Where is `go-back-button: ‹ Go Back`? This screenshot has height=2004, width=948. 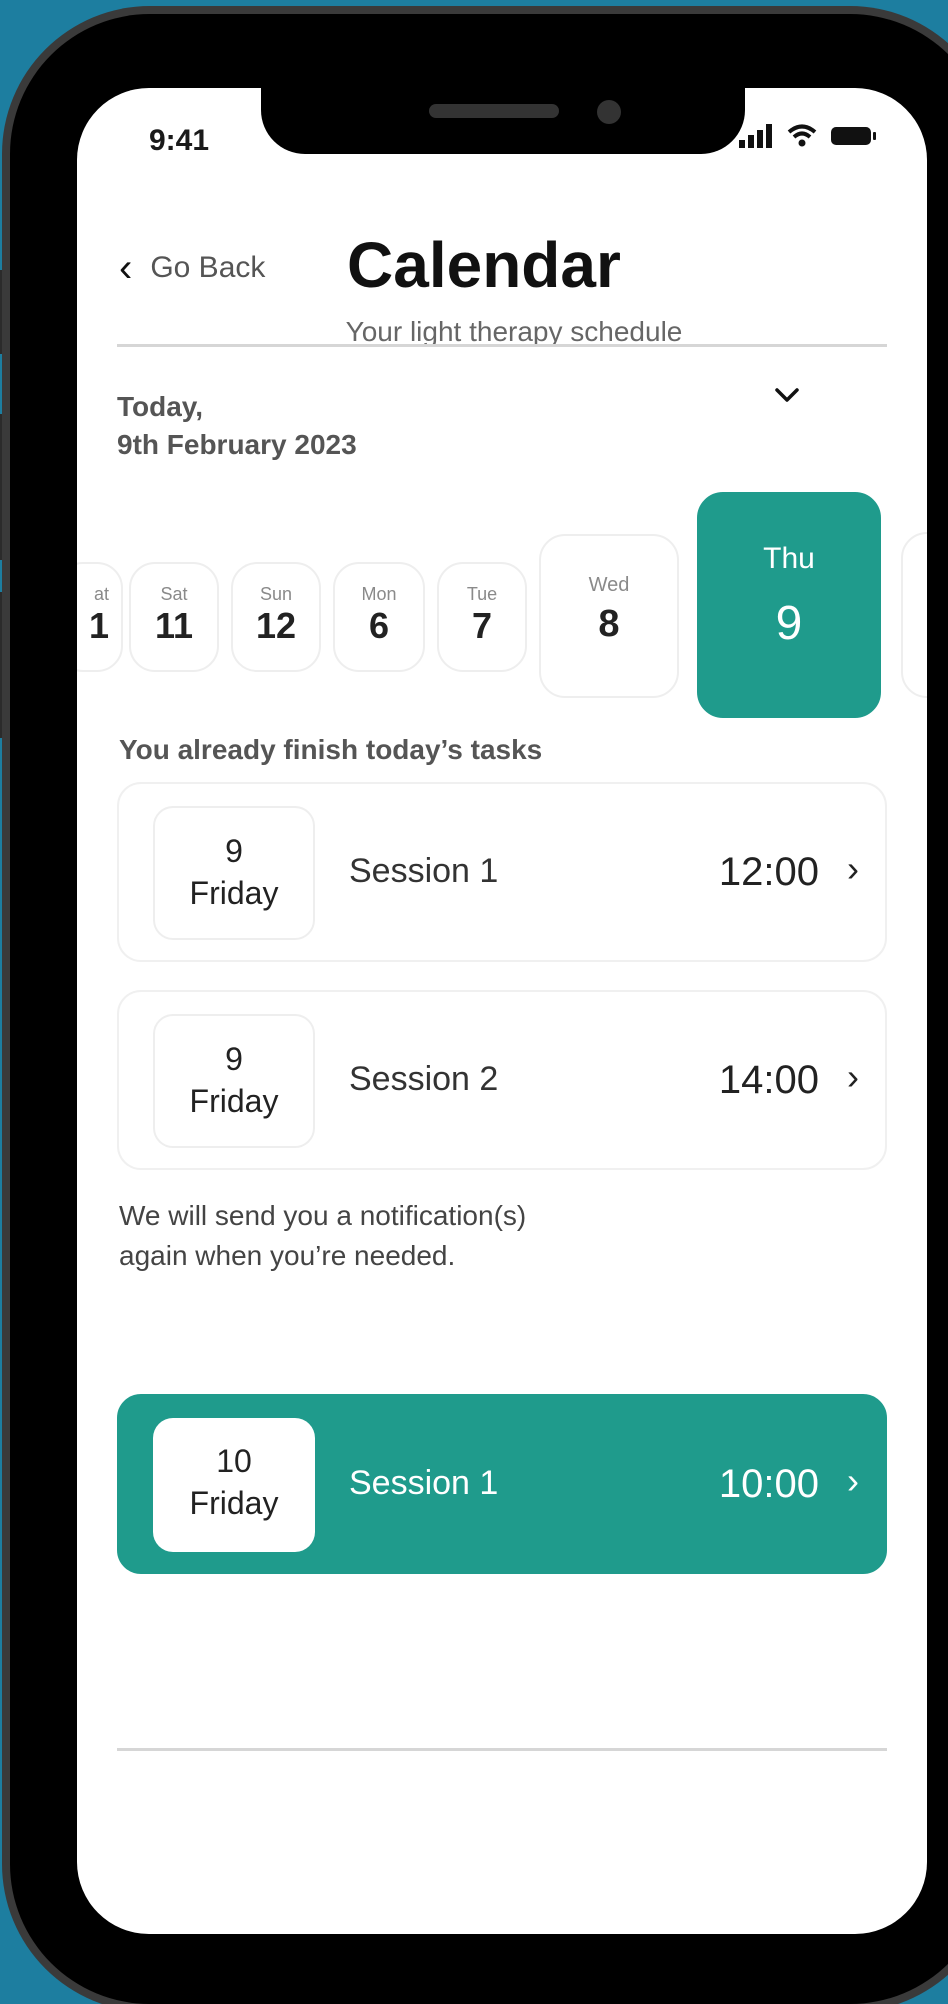 go-back-button: ‹ Go Back is located at coordinates (192, 268).